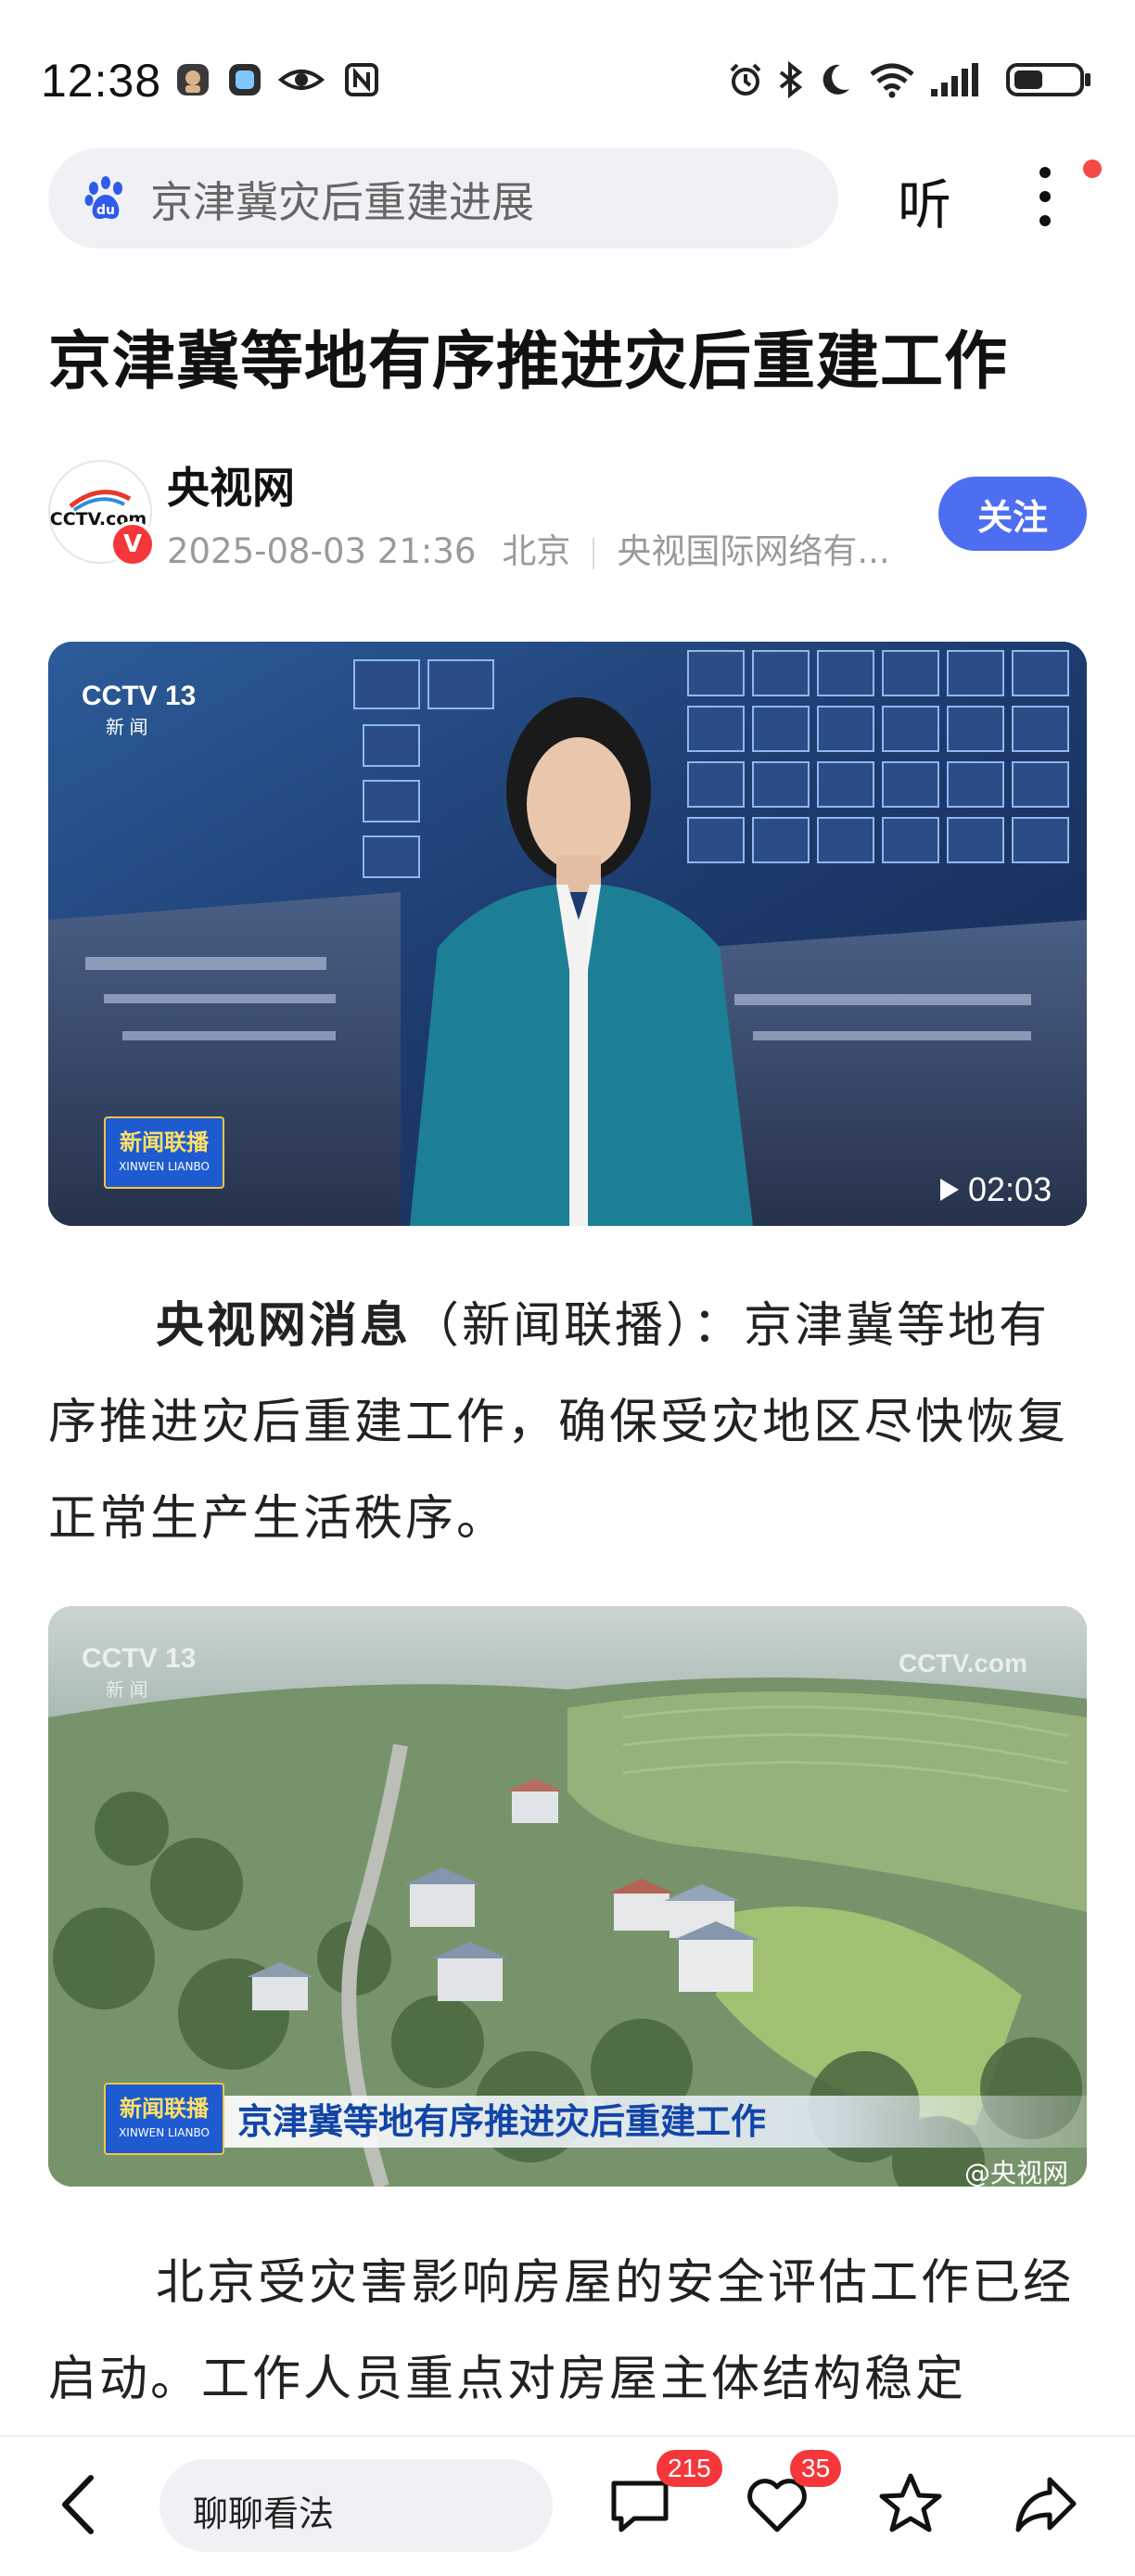  I want to click on paragraph-text: 北京受灾害影响房屋的安全评估工作已经启动。工作人员重点对房屋主体结构稳定, so click(561, 2331).